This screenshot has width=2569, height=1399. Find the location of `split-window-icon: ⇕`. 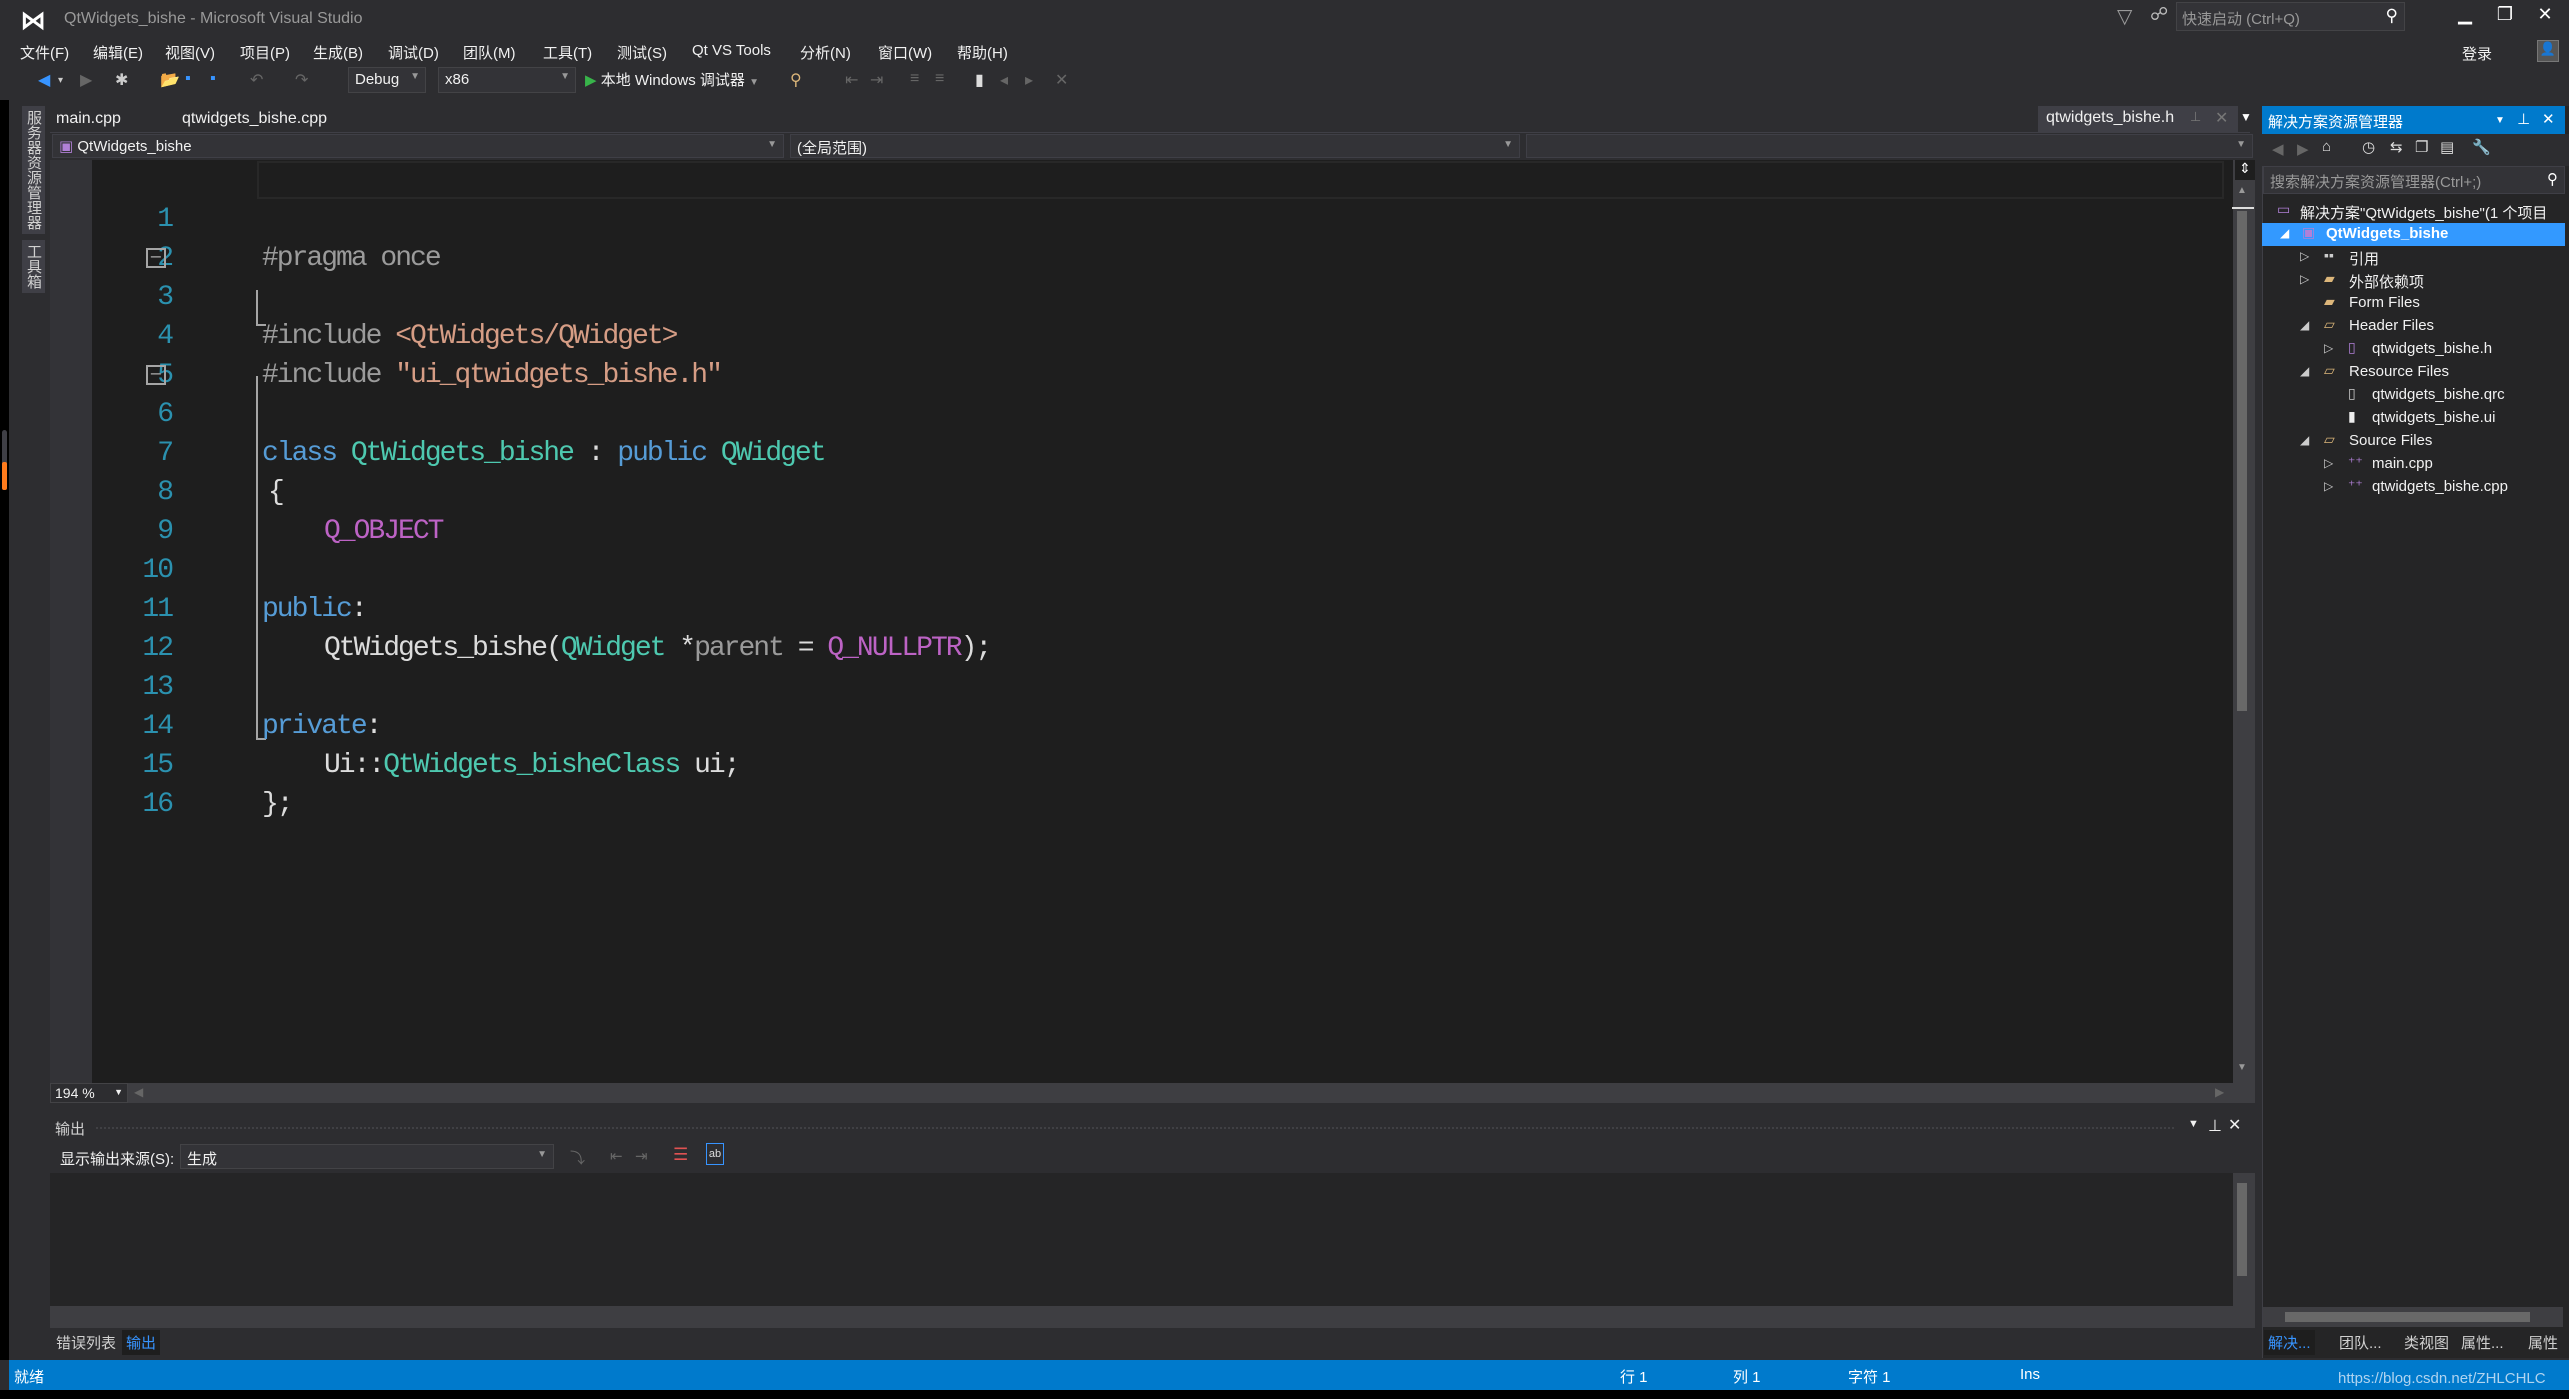

split-window-icon: ⇕ is located at coordinates (2245, 170).